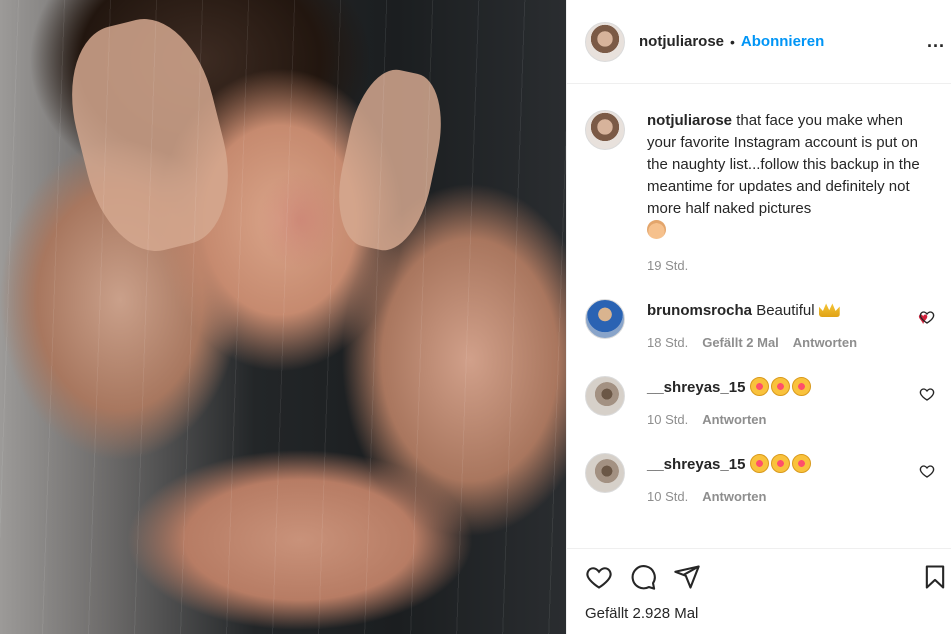 This screenshot has height=634, width=951. Describe the element at coordinates (605, 41) in the screenshot. I see `author-avatar` at that location.